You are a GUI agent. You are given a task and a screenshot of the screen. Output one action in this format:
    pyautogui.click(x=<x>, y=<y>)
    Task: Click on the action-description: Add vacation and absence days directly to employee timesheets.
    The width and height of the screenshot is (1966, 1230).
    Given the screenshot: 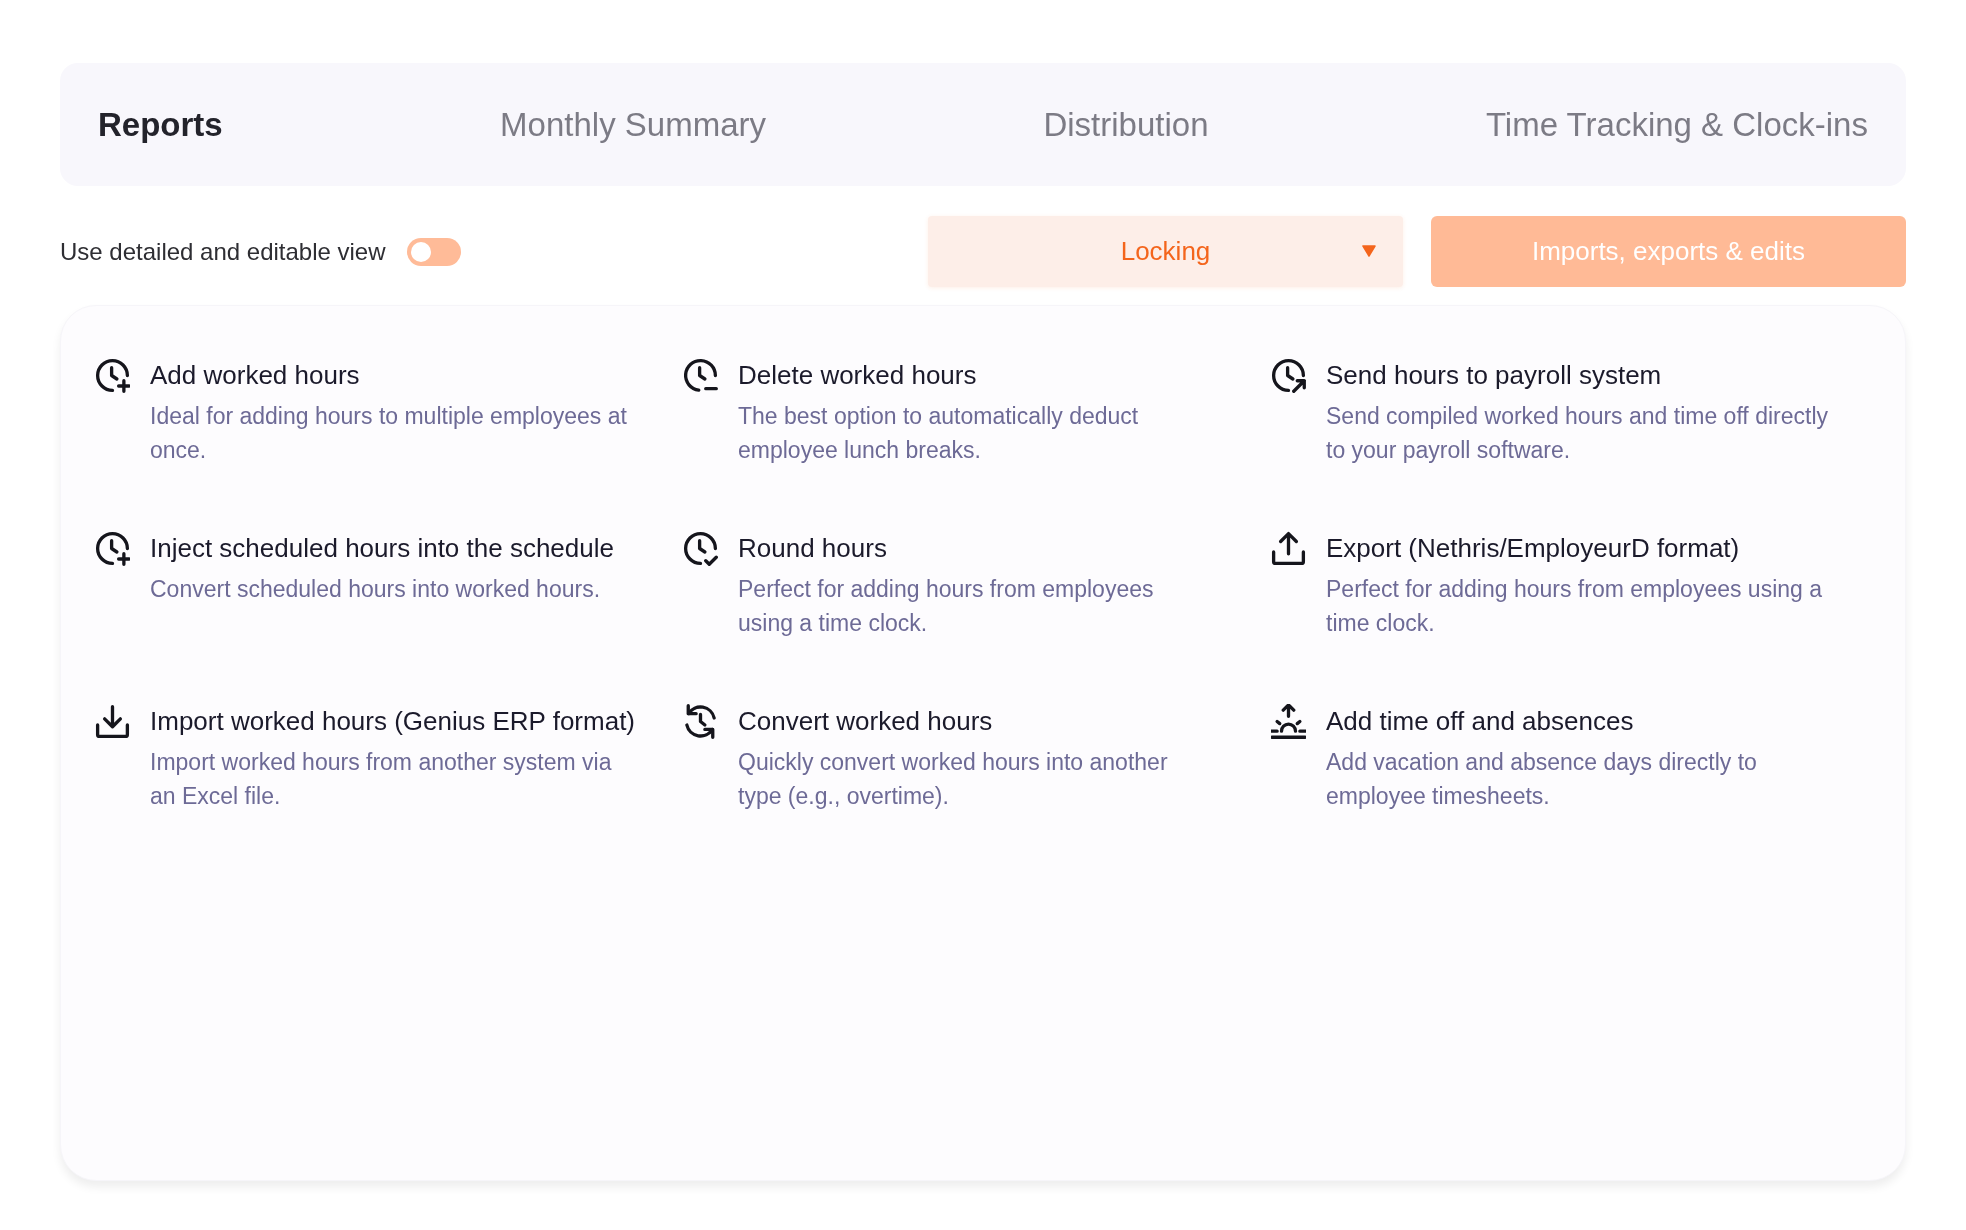 What is the action you would take?
    pyautogui.click(x=1542, y=779)
    